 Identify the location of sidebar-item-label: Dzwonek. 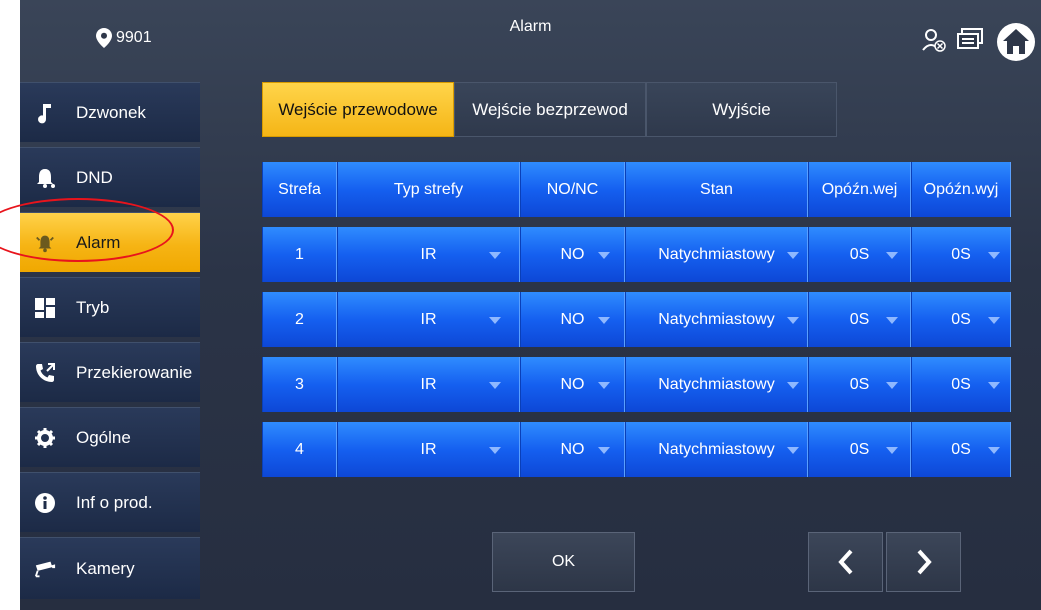
(111, 112).